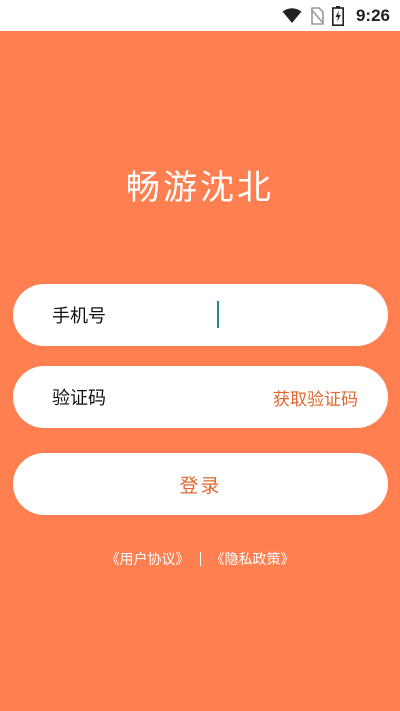 The width and height of the screenshot is (400, 711). Describe the element at coordinates (218, 314) in the screenshot. I see `text-cursor` at that location.